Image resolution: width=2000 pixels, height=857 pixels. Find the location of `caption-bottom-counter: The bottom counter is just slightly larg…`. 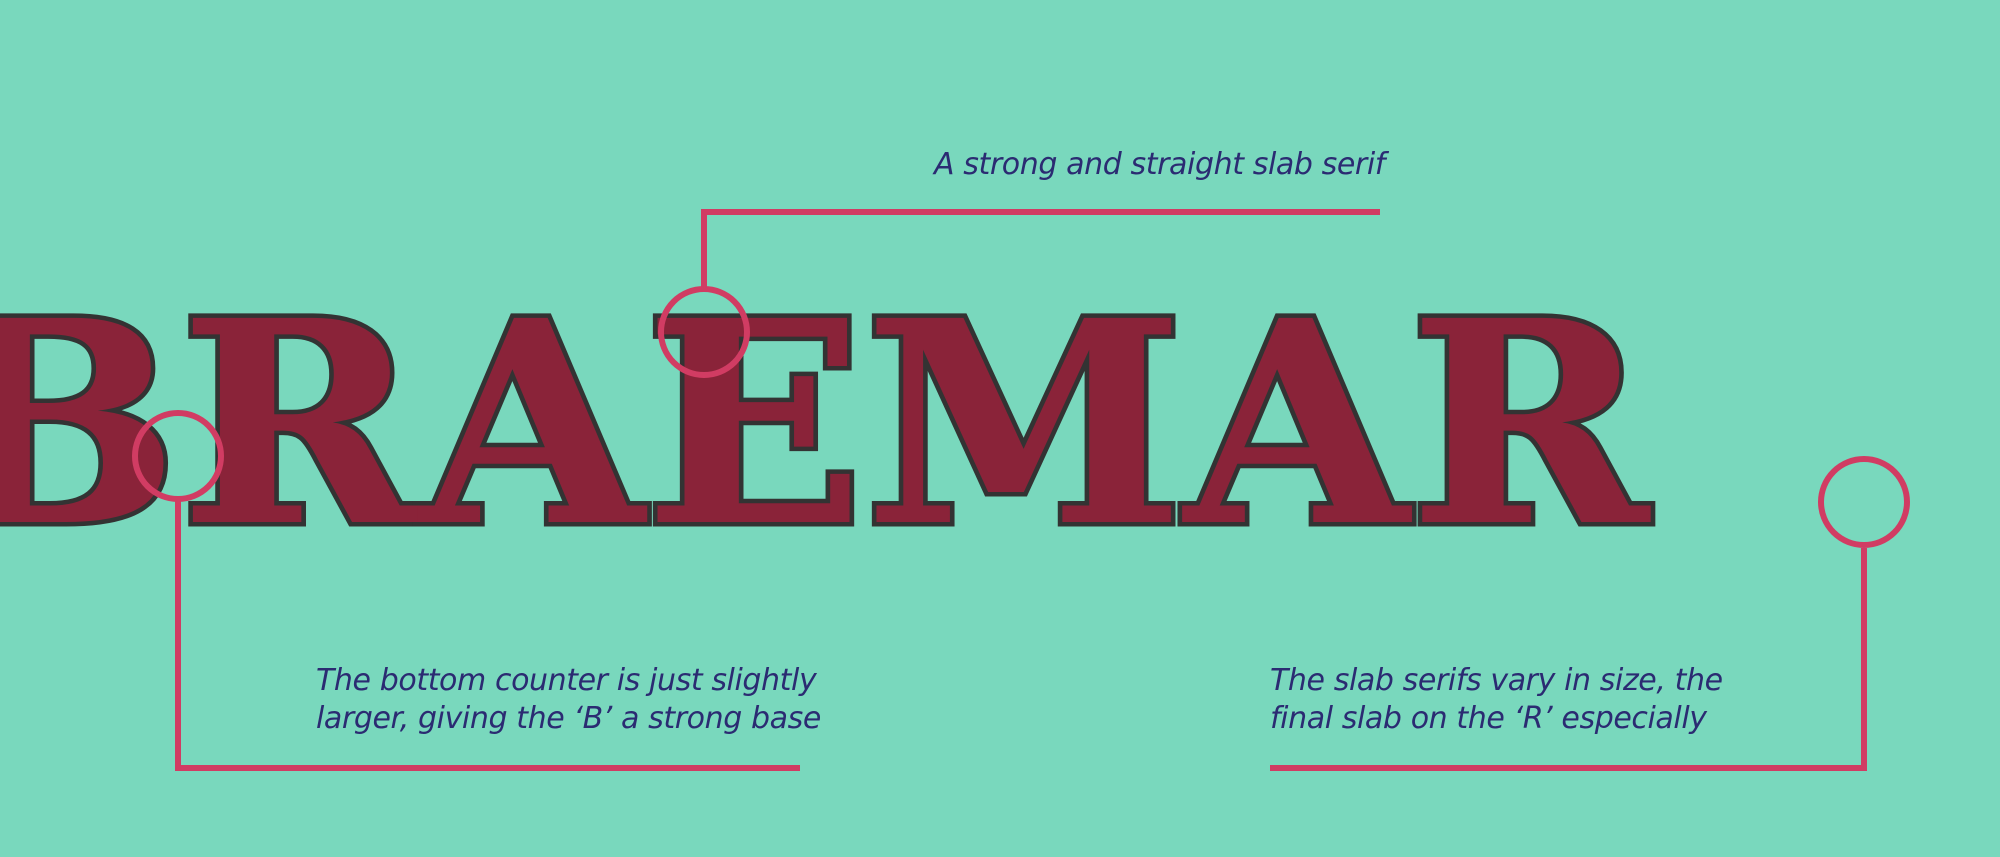

caption-bottom-counter: The bottom counter is just slightly larg… is located at coordinates (568, 700).